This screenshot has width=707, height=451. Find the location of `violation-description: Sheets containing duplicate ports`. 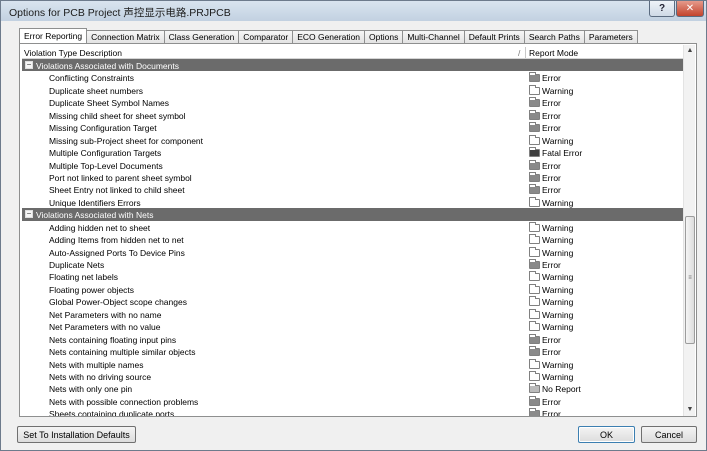

violation-description: Sheets containing duplicate ports is located at coordinates (112, 412).